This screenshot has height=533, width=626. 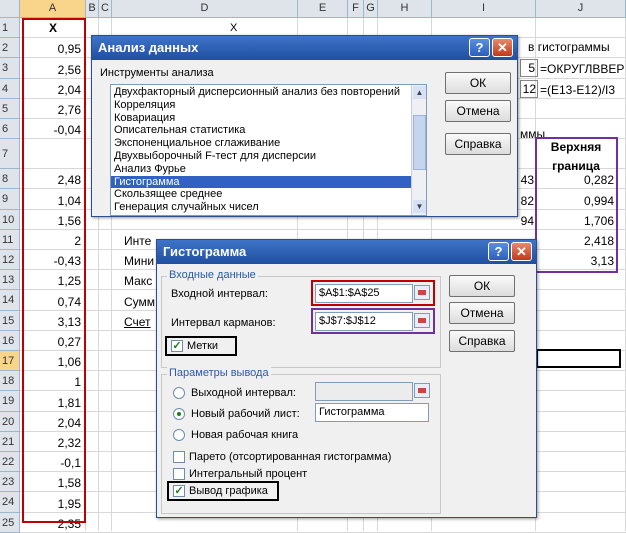 I want to click on scroll-down-icon: ▼, so click(x=419, y=206).